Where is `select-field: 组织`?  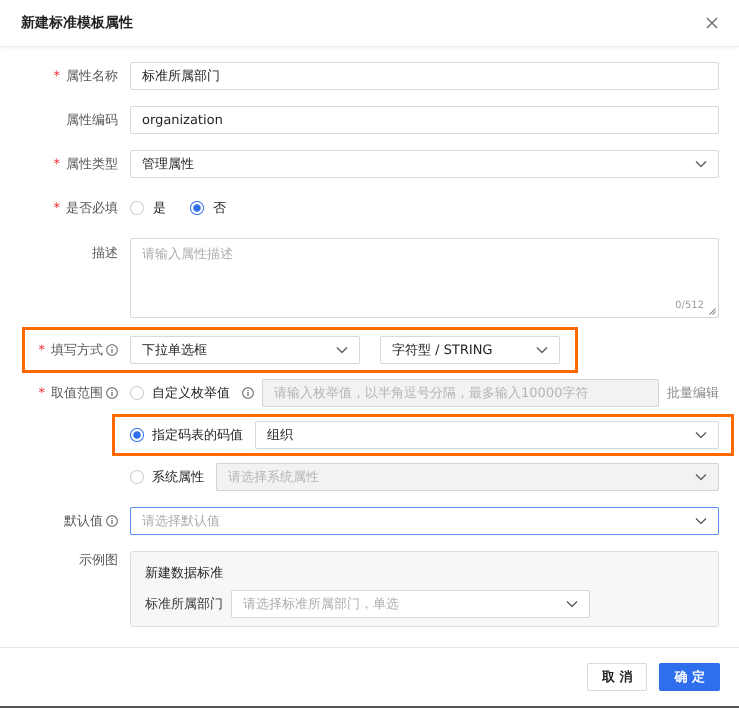
select-field: 组织 is located at coordinates (487, 435).